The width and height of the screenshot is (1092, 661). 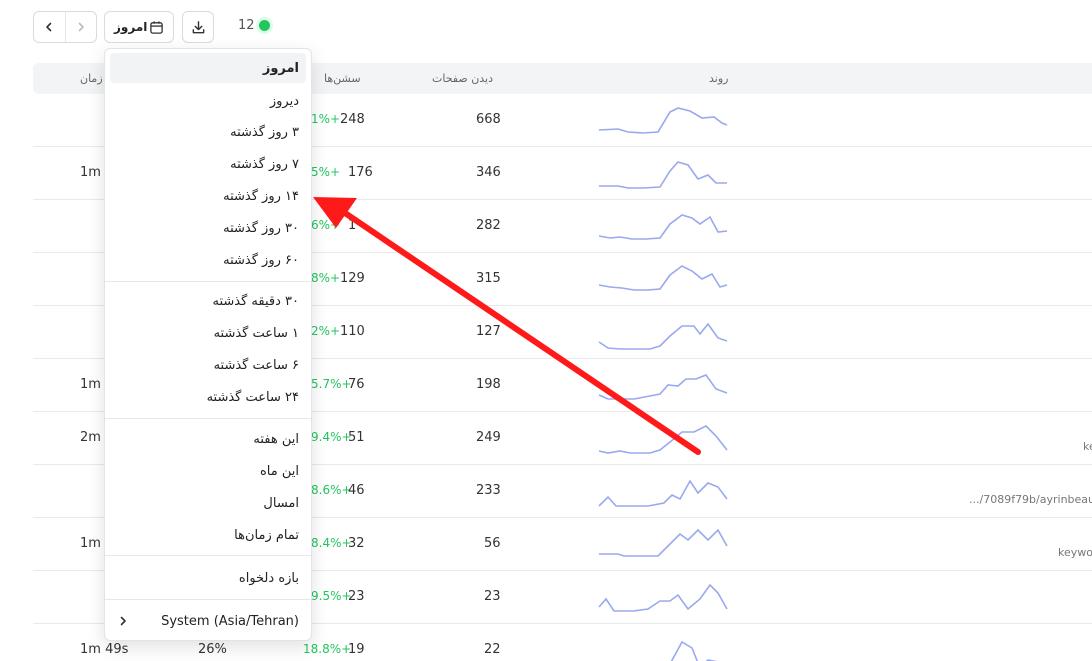 I want to click on date-range-label: امروز, so click(x=131, y=27).